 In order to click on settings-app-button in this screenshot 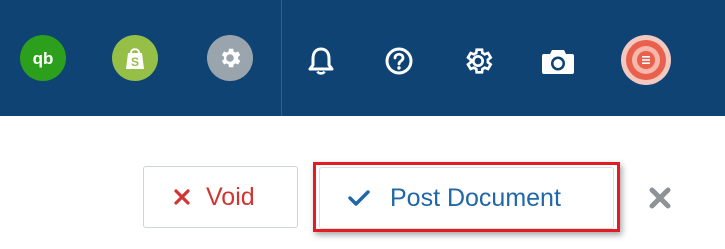, I will do `click(230, 58)`.